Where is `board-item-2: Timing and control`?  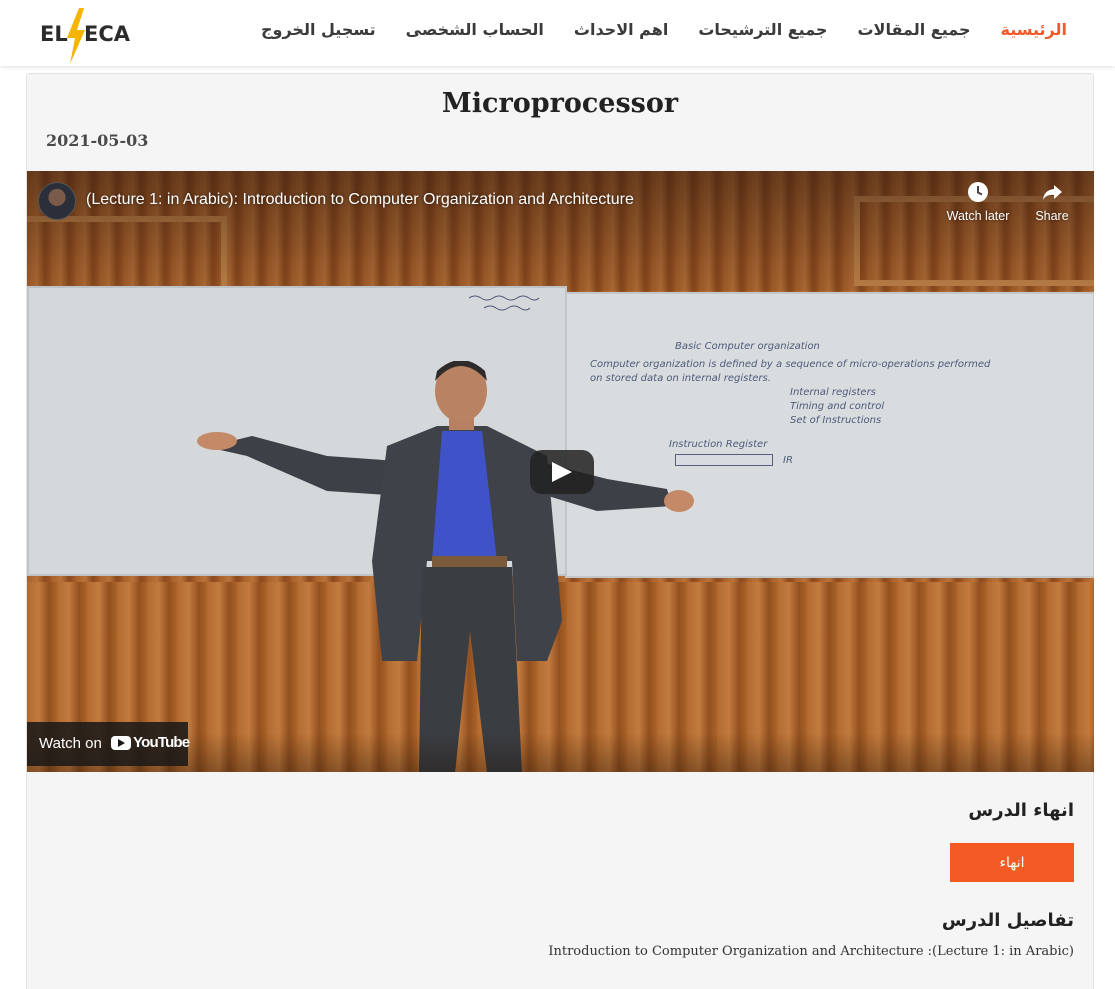 board-item-2: Timing and control is located at coordinates (837, 406).